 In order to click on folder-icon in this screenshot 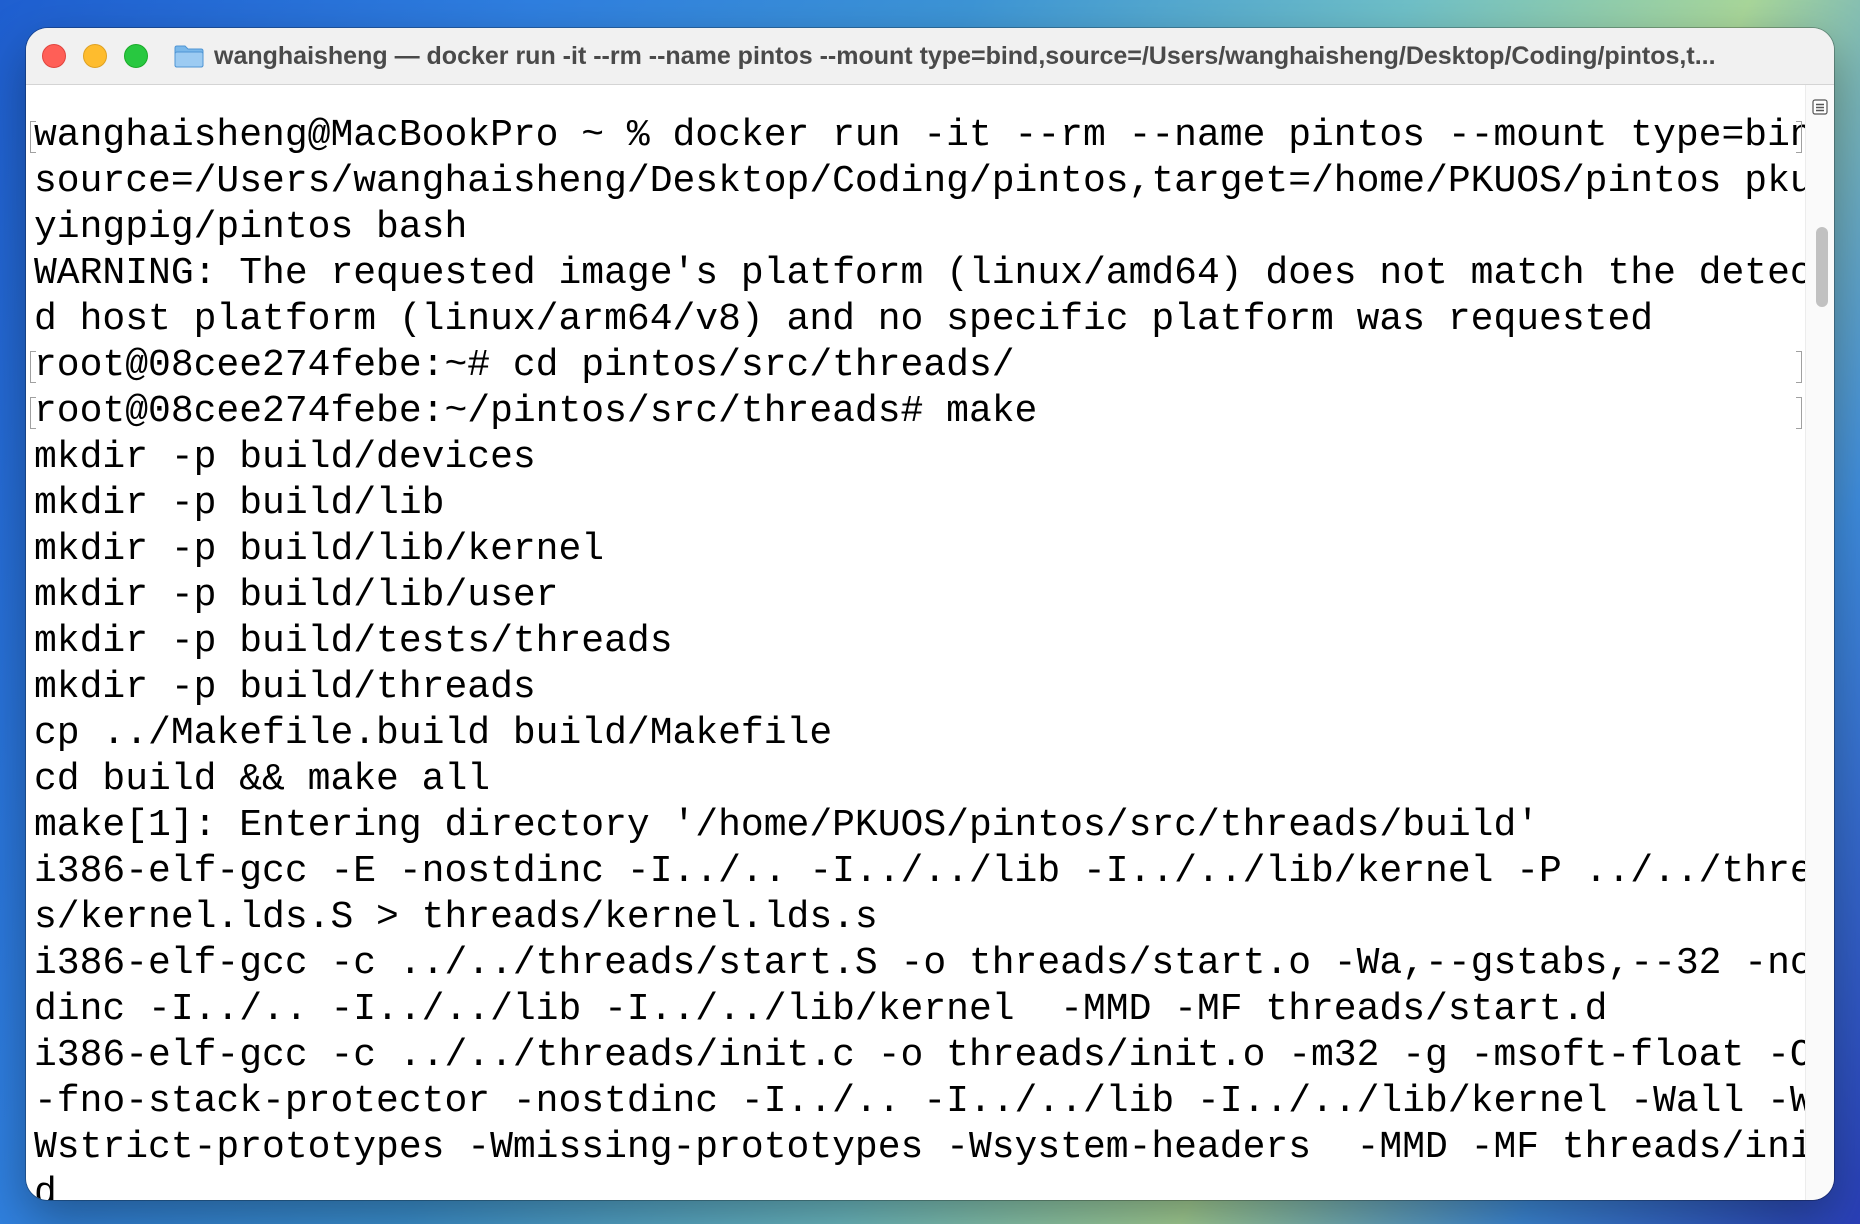, I will do `click(189, 56)`.